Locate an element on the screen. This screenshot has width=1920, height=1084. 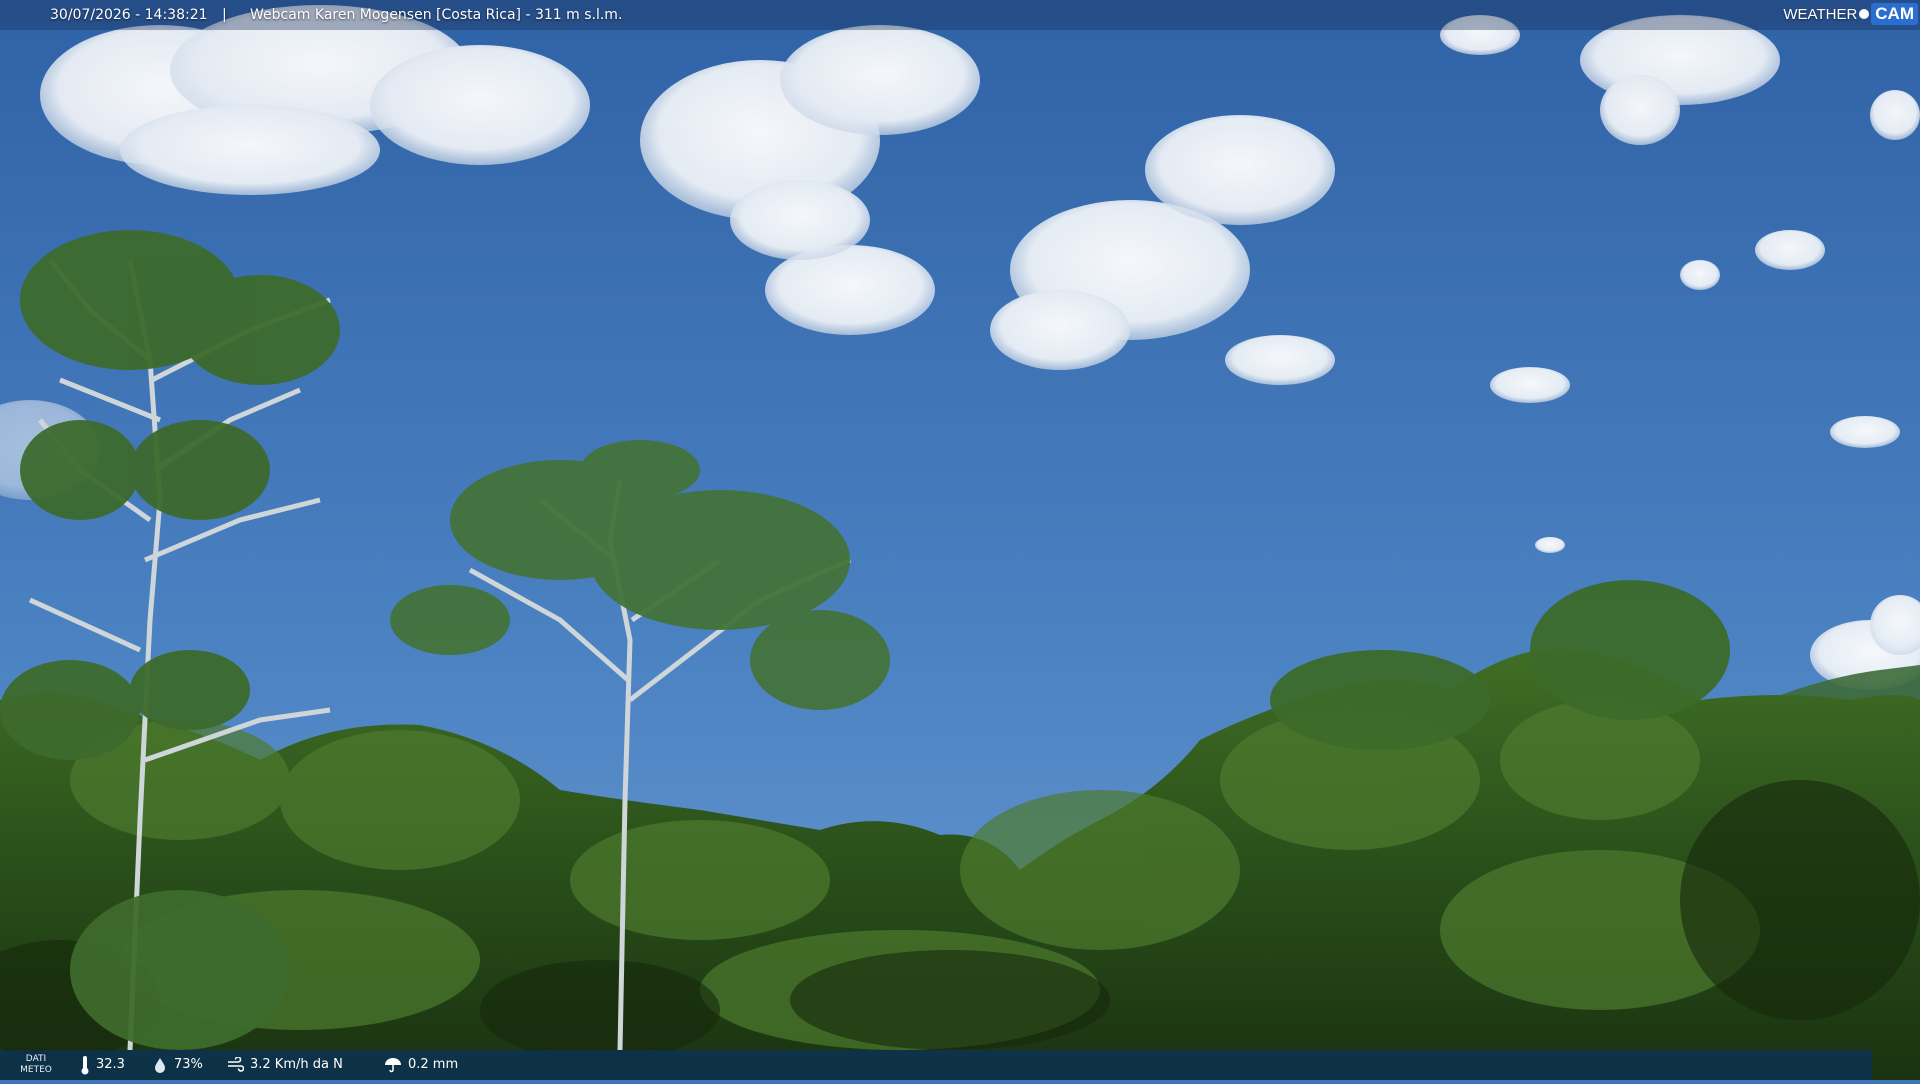
wind-item: 3.2 Km/h da N is located at coordinates (284, 1065).